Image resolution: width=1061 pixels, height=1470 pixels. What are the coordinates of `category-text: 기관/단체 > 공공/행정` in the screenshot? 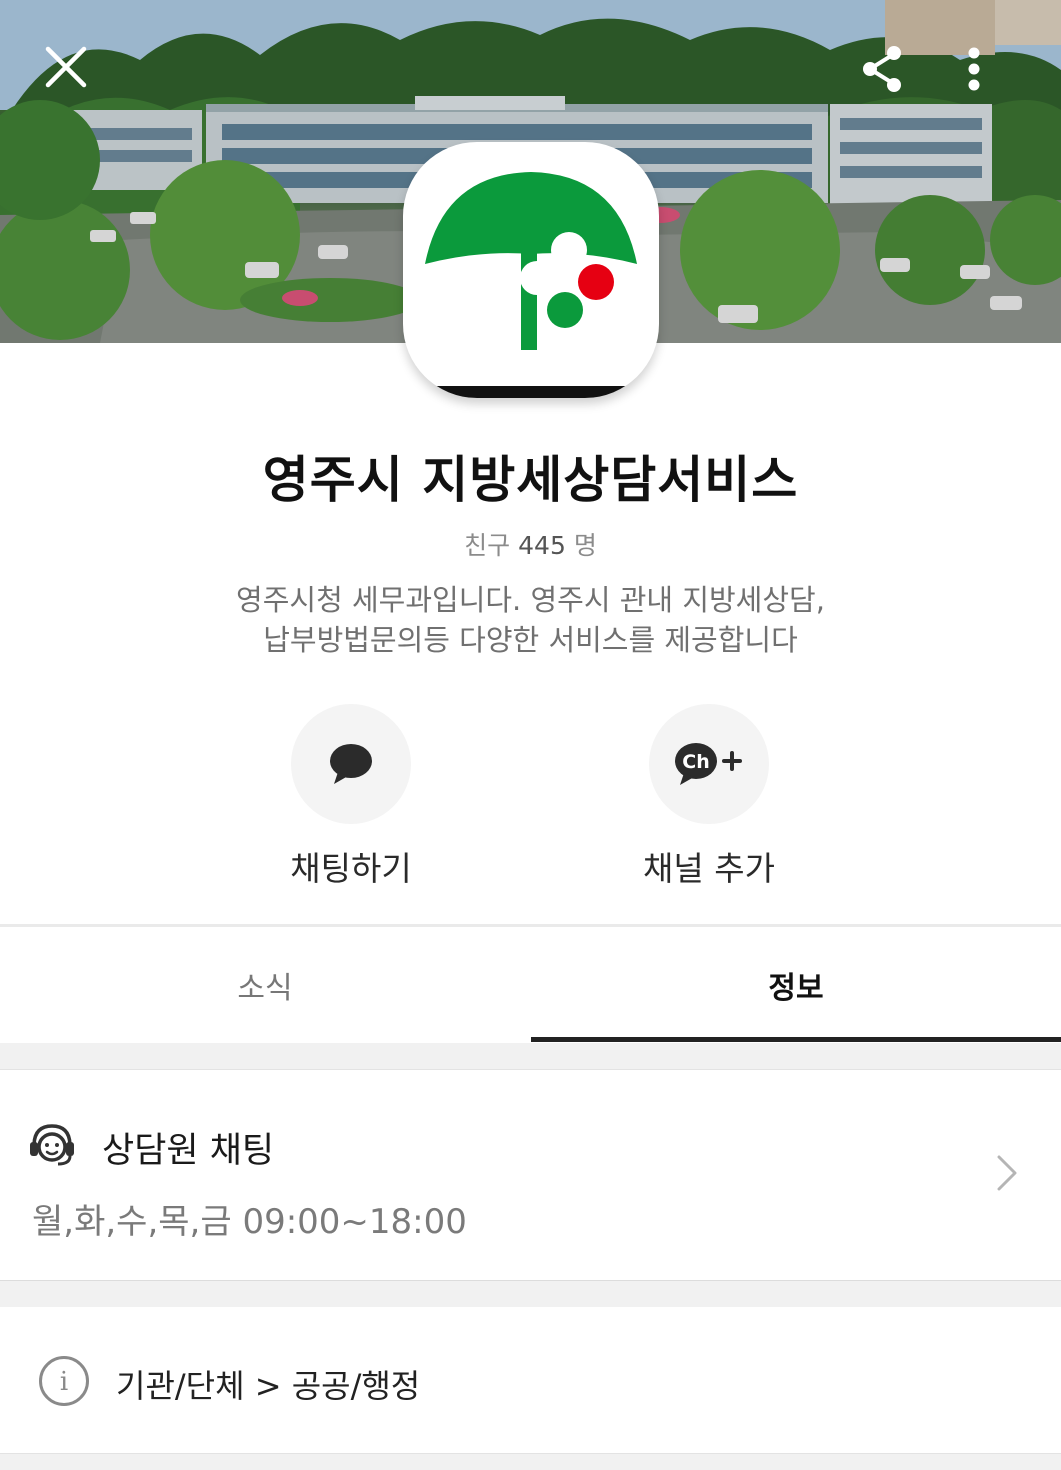 It's located at (268, 1386).